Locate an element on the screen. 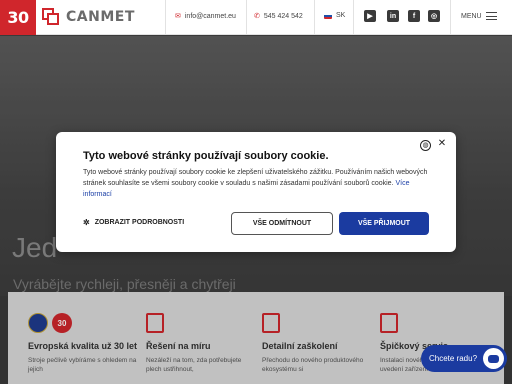  envelope-icon: ✉ is located at coordinates (178, 16).